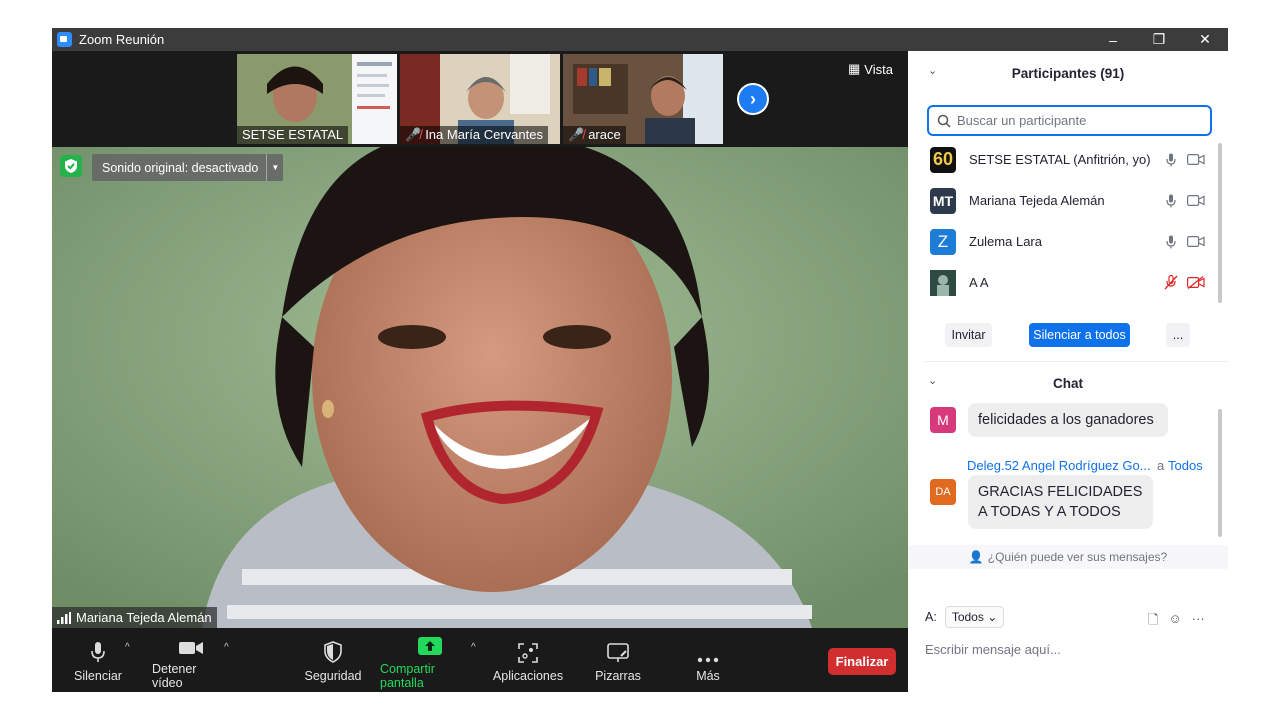  What do you see at coordinates (862, 661) in the screenshot?
I see `end-meeting-button: Finalizar` at bounding box center [862, 661].